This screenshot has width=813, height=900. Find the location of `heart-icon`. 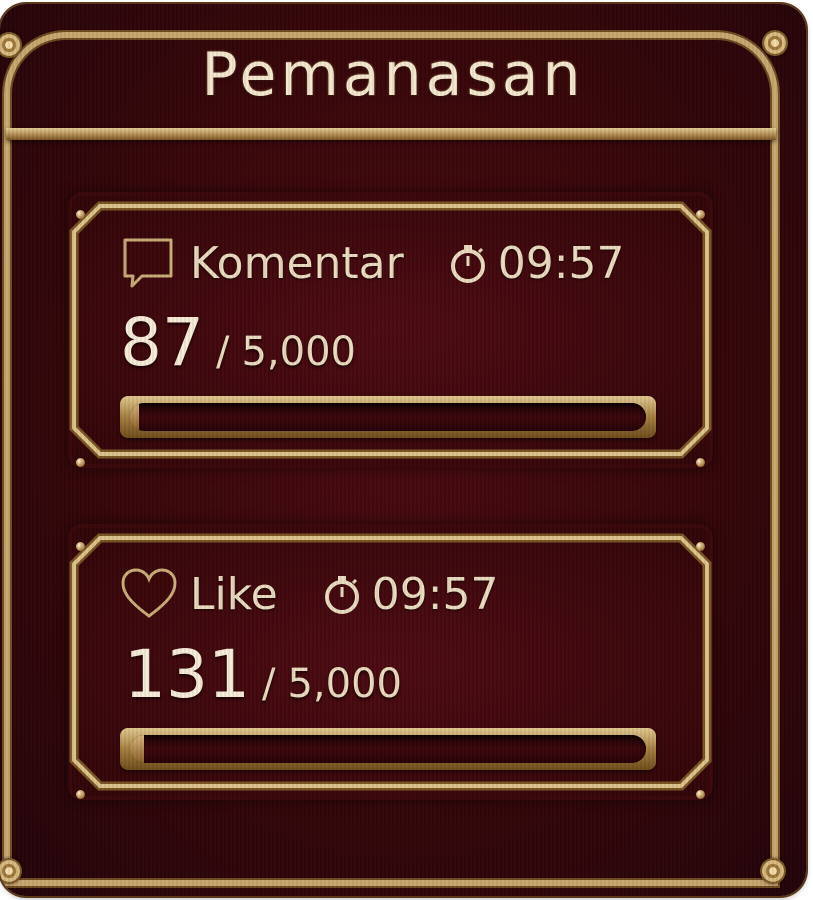

heart-icon is located at coordinates (149, 594).